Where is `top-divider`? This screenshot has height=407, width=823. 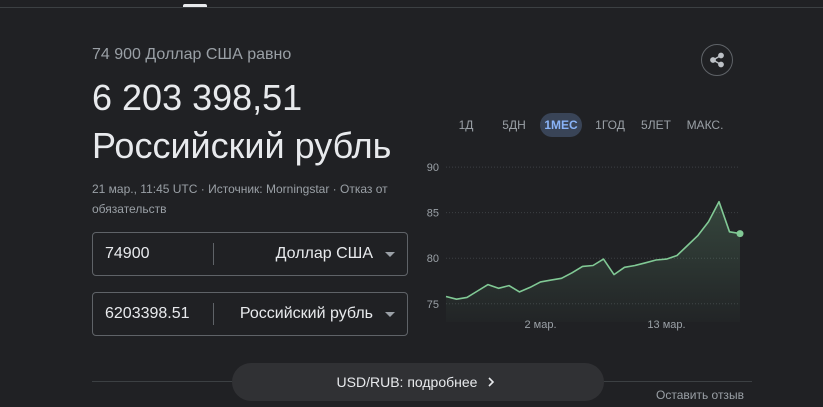
top-divider is located at coordinates (411, 7).